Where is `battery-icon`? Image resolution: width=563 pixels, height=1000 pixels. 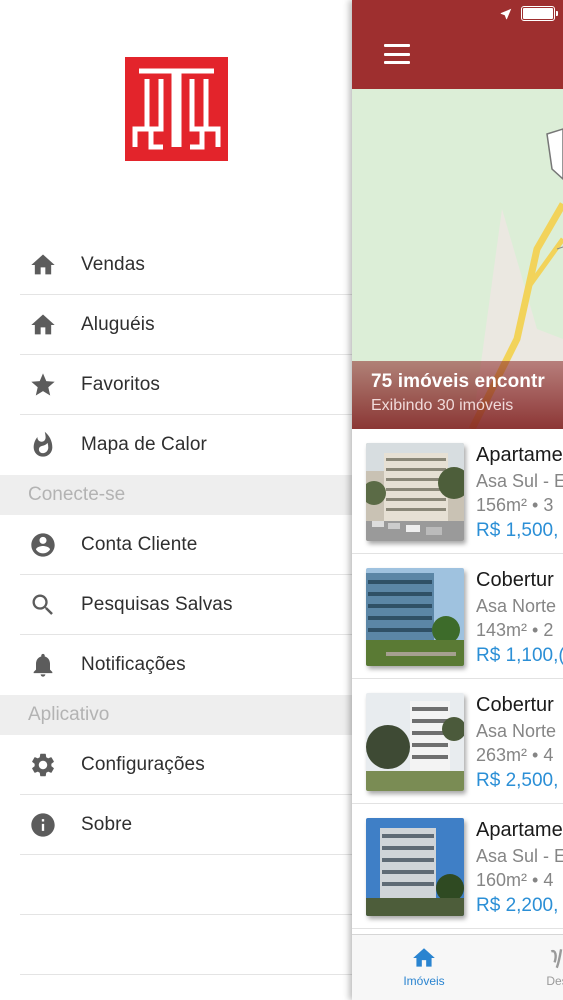 battery-icon is located at coordinates (539, 13).